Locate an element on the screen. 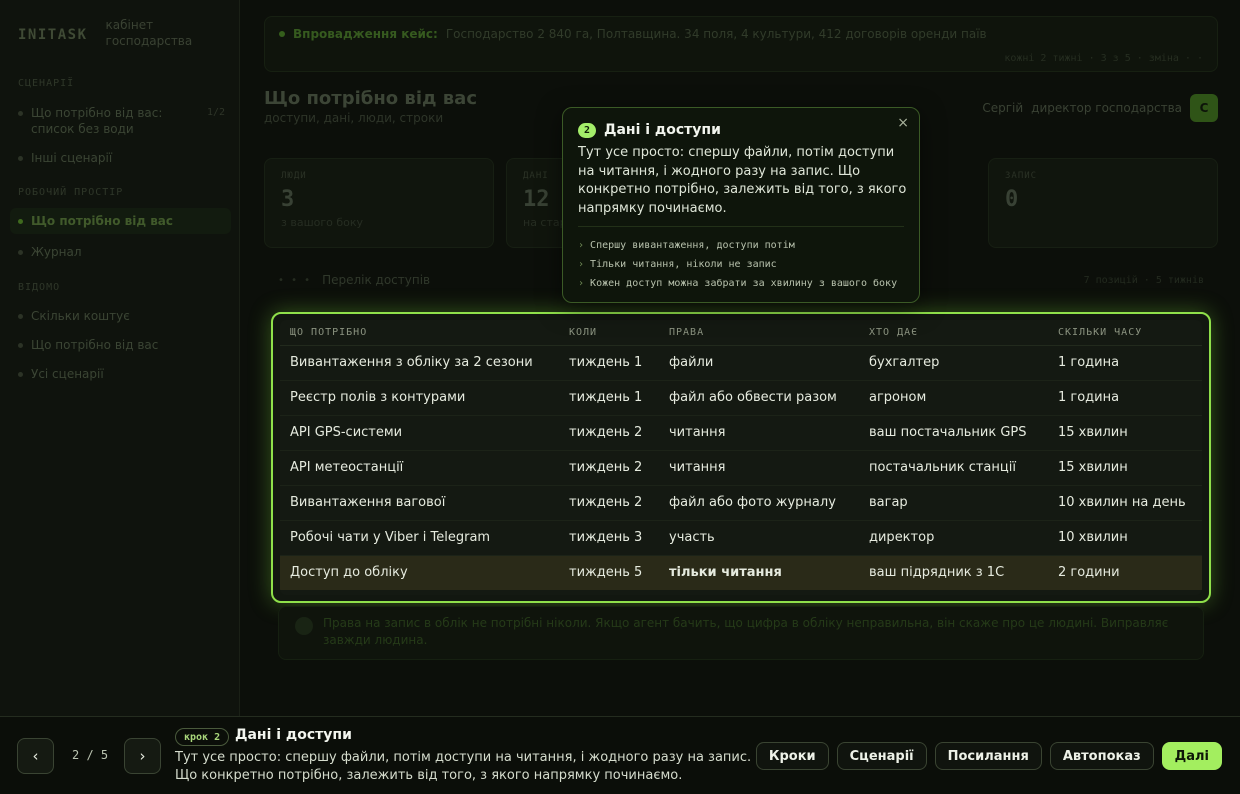  sidebar-item-label: Скільки коштує is located at coordinates (80, 316).